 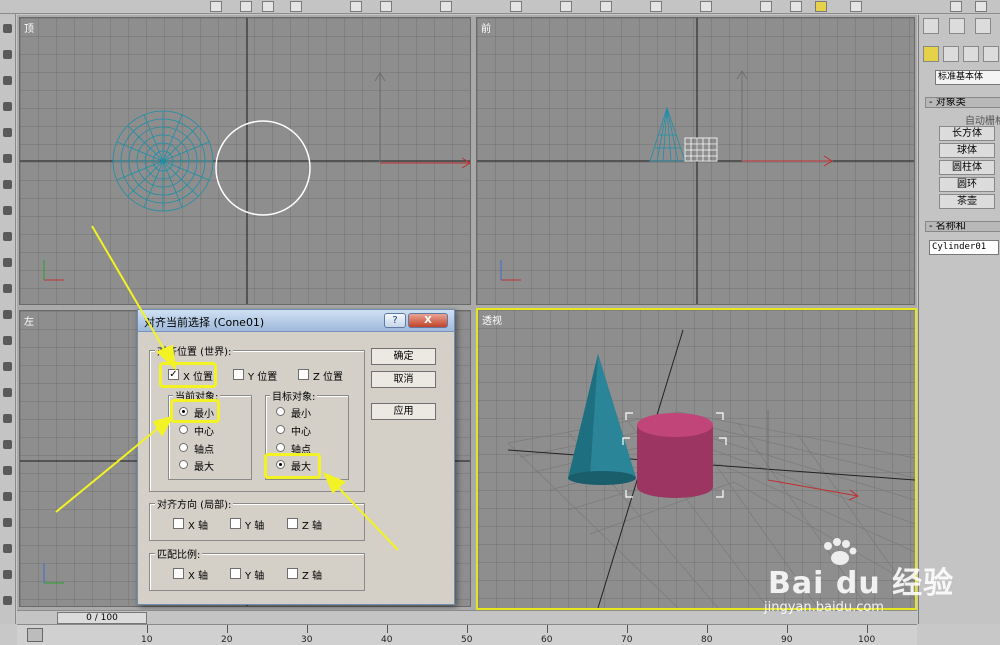 What do you see at coordinates (967, 150) in the screenshot?
I see `sphere-button: 球体` at bounding box center [967, 150].